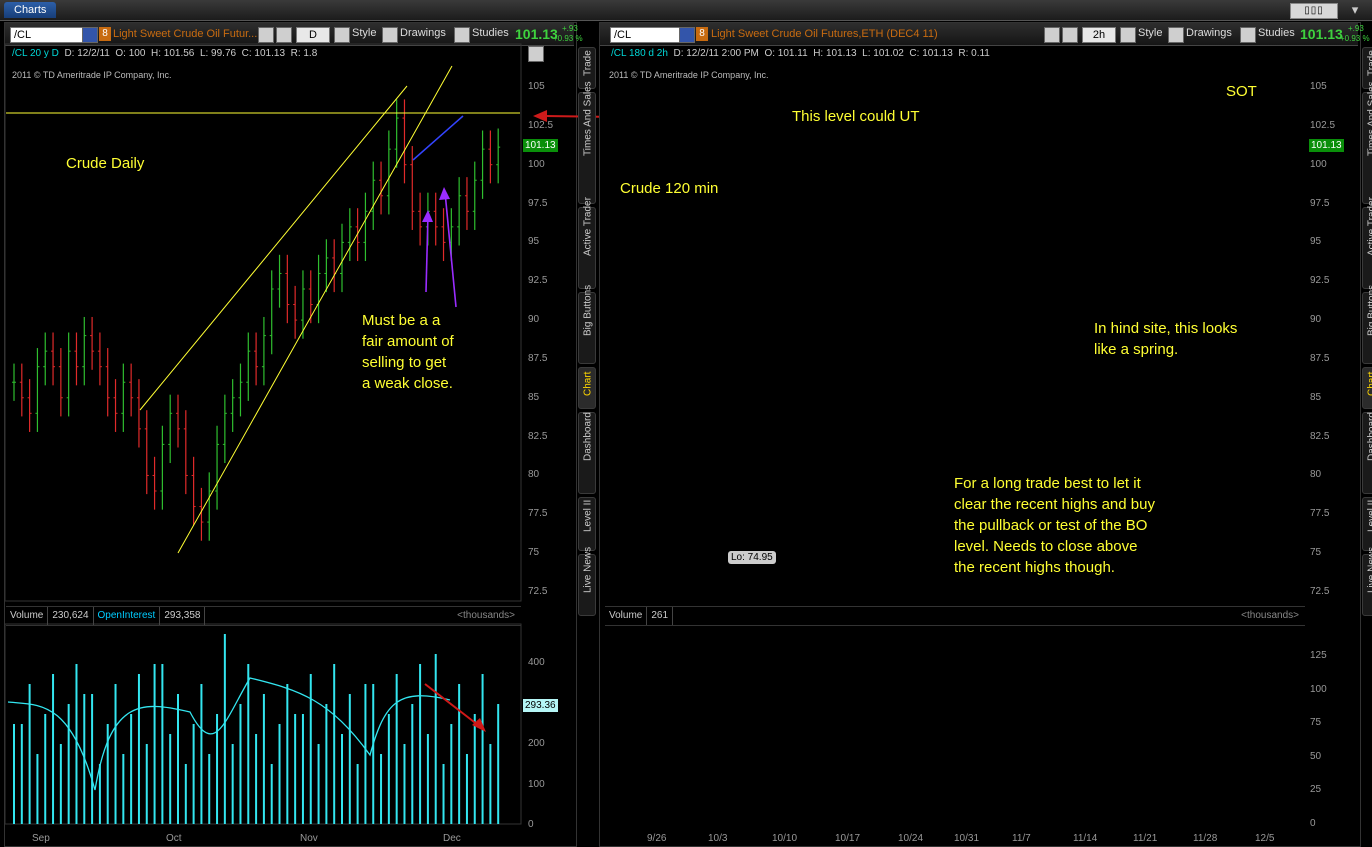 The height and width of the screenshot is (847, 1372). What do you see at coordinates (27, 616) in the screenshot?
I see `left-volume-label: Volume` at bounding box center [27, 616].